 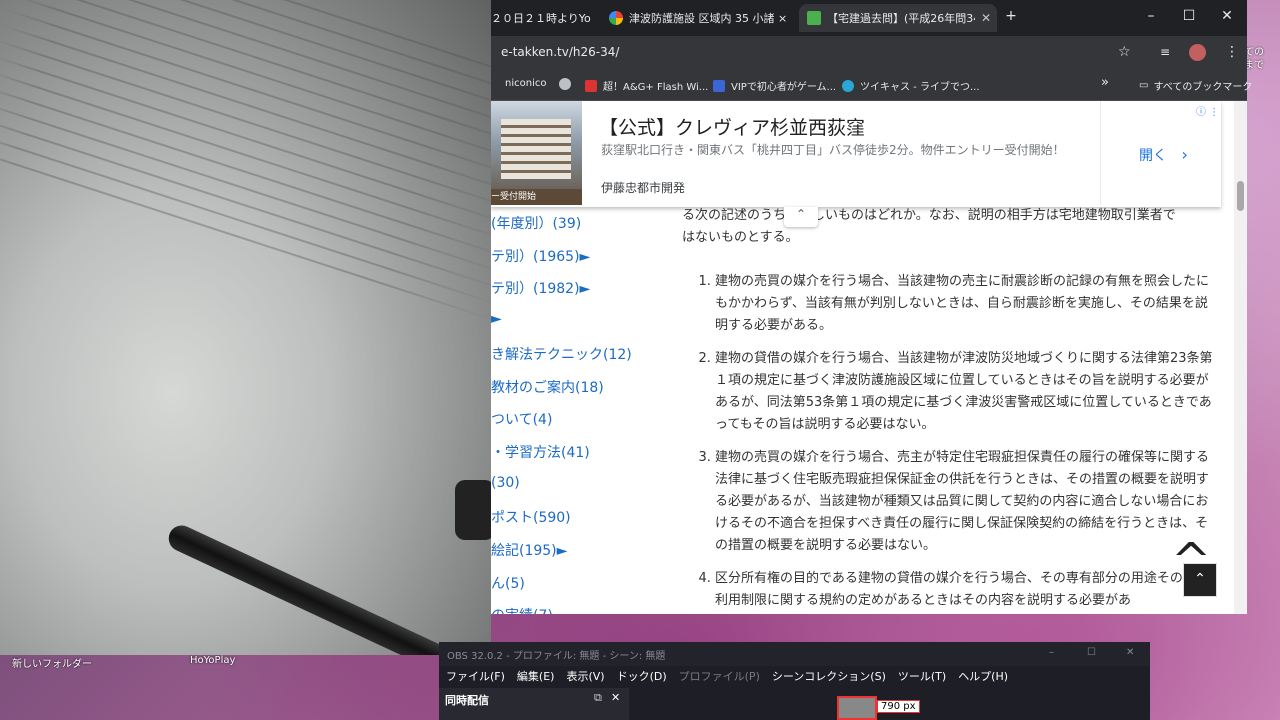 I want to click on obs-menu-edit: 編集(E), so click(x=536, y=677).